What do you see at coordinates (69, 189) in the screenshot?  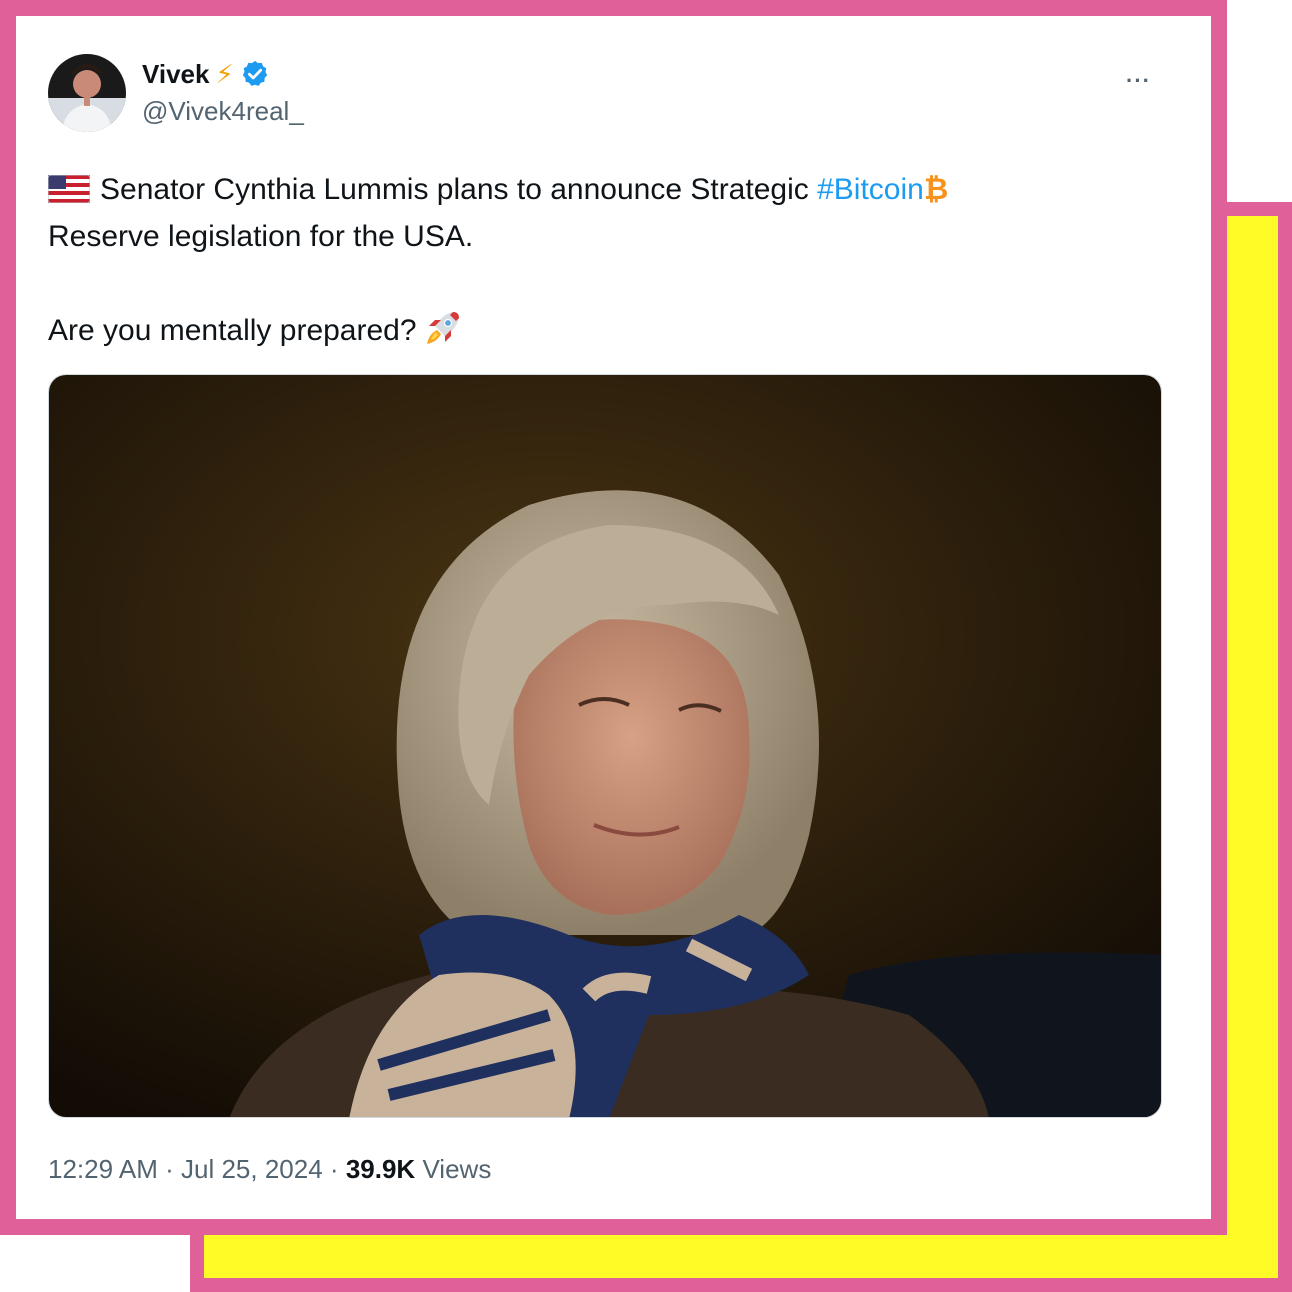 I see `us-flag-icon` at bounding box center [69, 189].